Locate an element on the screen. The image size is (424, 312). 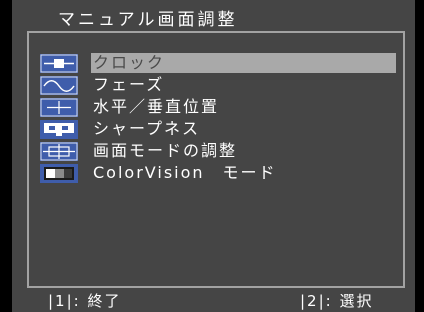
menu-item-clock: クロック is located at coordinates (218, 63).